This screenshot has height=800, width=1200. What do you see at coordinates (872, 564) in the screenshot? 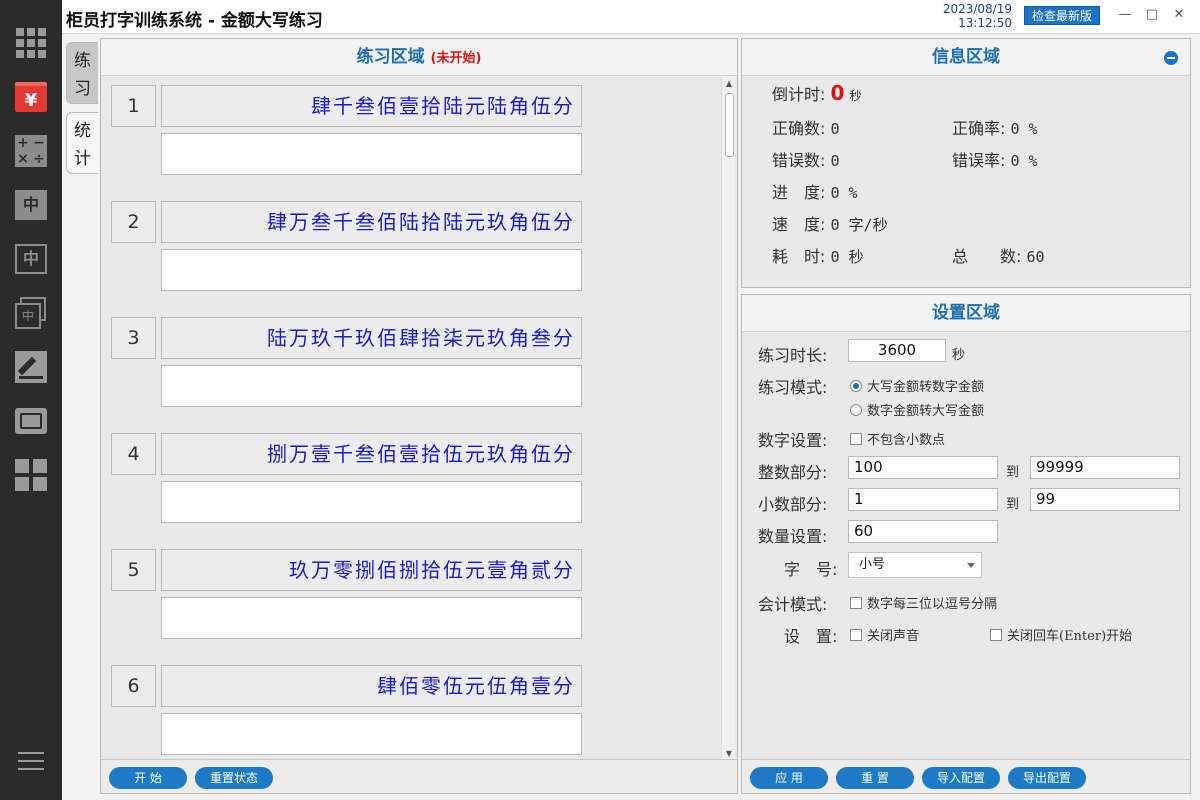
I see `font-size-value: 小号` at bounding box center [872, 564].